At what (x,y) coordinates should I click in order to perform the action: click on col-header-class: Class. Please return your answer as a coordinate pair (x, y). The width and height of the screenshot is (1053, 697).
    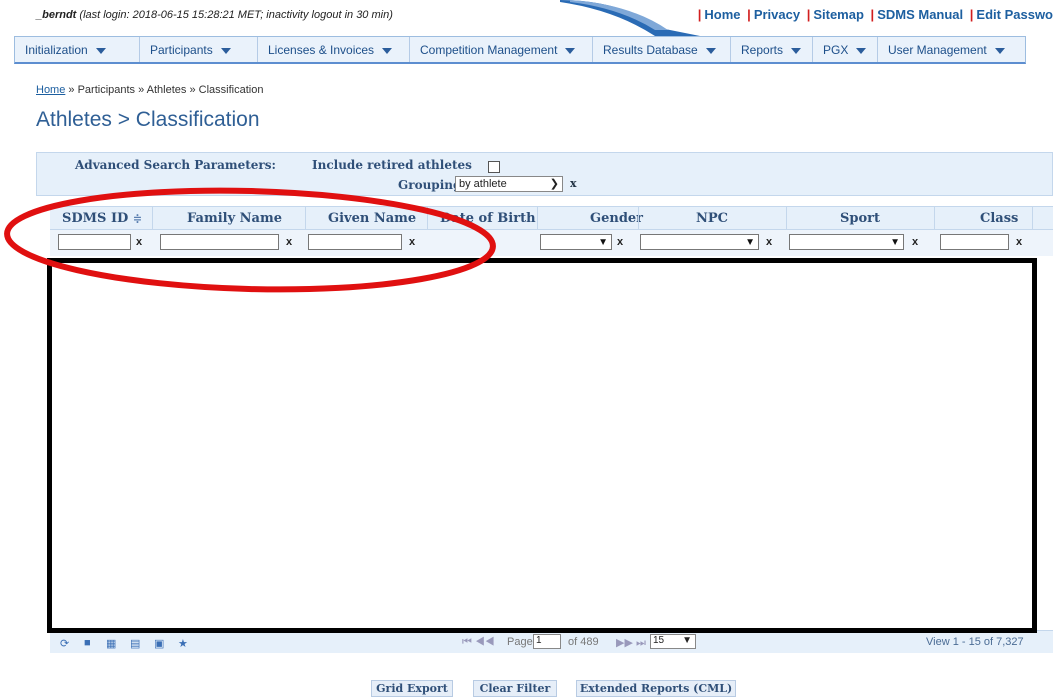
    Looking at the image, I should click on (999, 218).